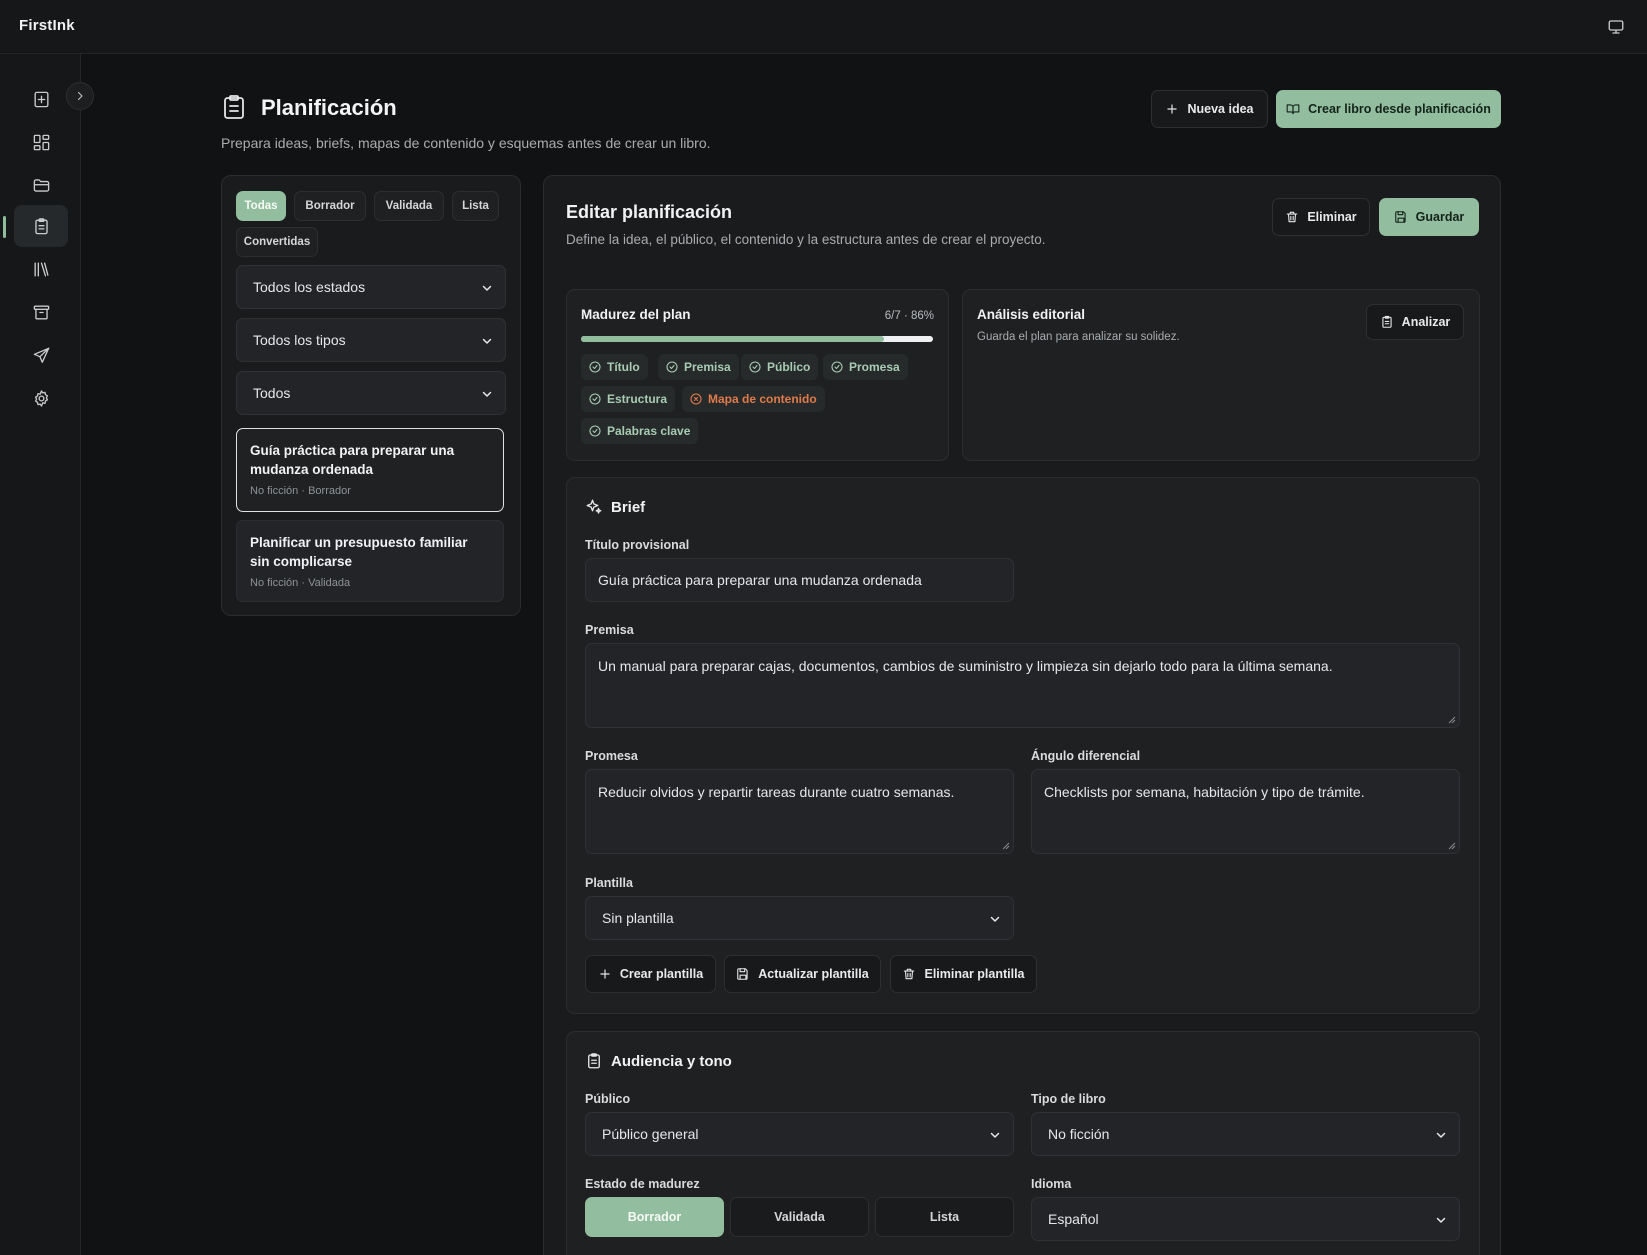  What do you see at coordinates (1172, 109) in the screenshot?
I see `plus-icon` at bounding box center [1172, 109].